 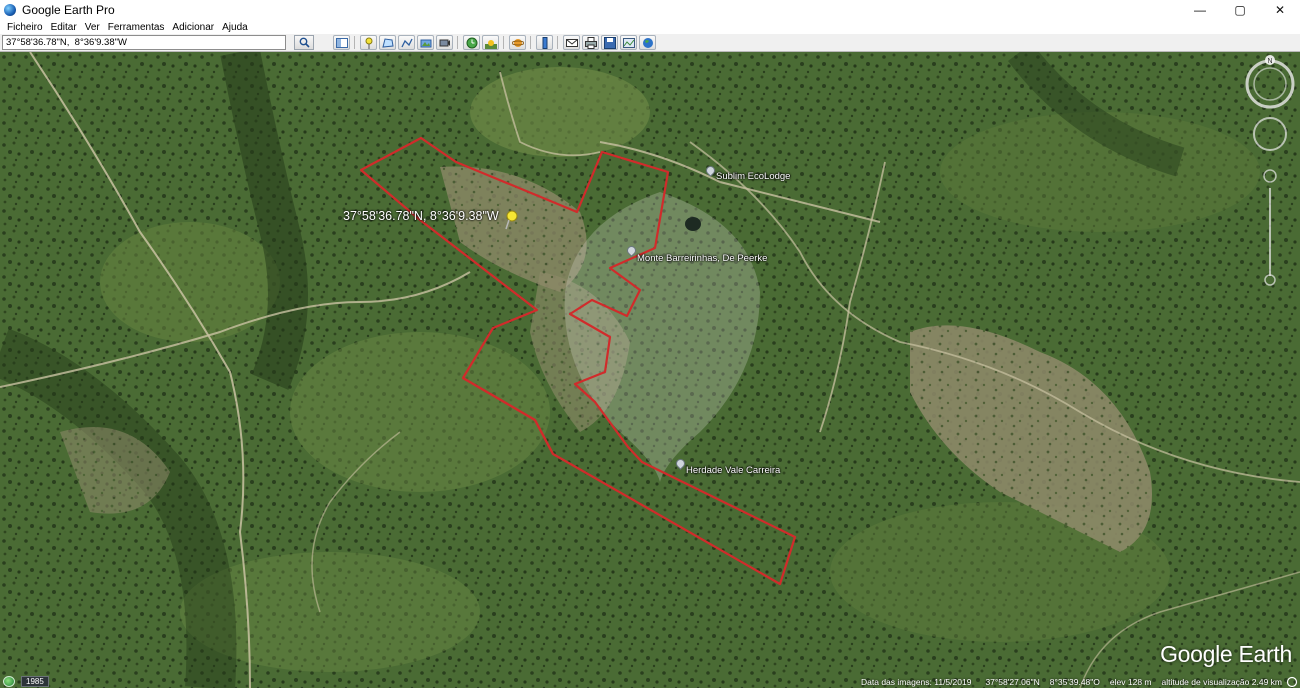 What do you see at coordinates (1012, 681) in the screenshot?
I see `latitude-readout: 37°58'27.06"N` at bounding box center [1012, 681].